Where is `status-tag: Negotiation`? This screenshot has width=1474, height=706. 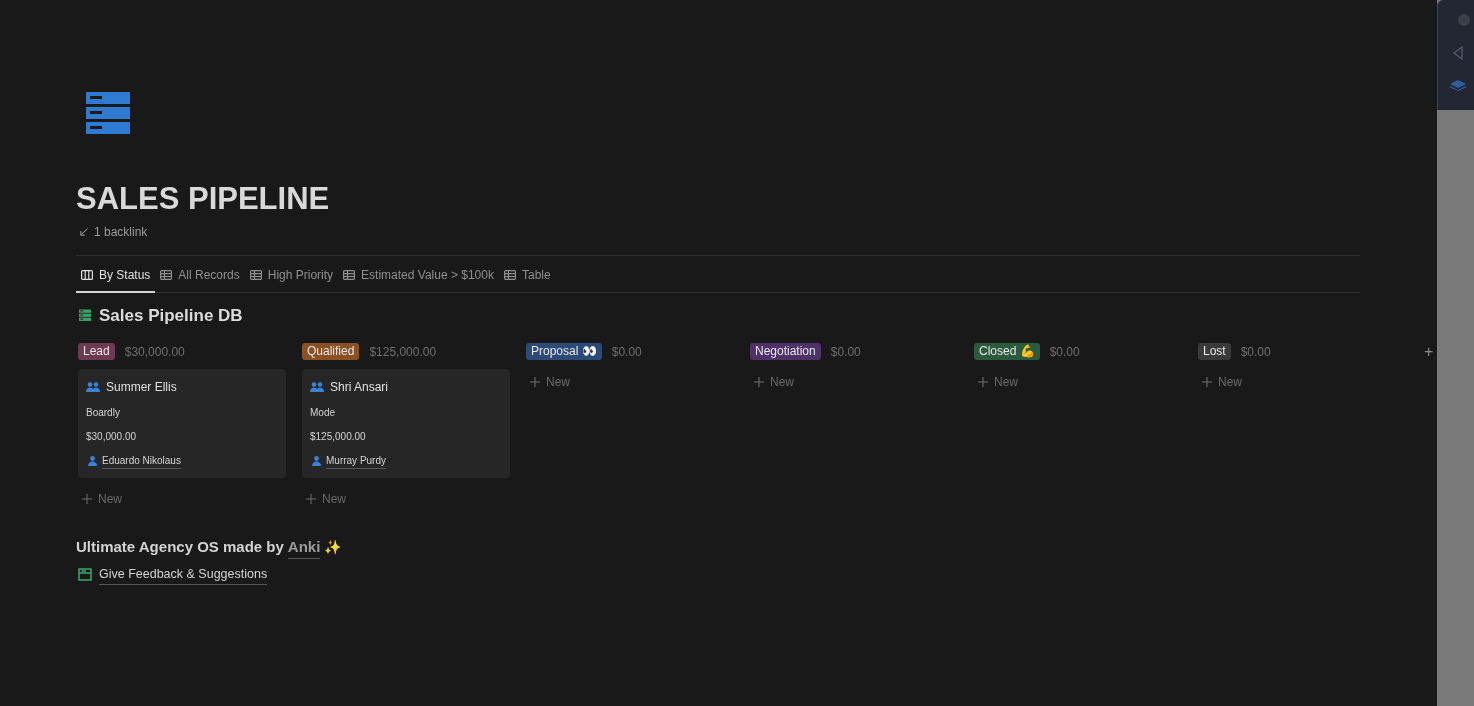 status-tag: Negotiation is located at coordinates (785, 351).